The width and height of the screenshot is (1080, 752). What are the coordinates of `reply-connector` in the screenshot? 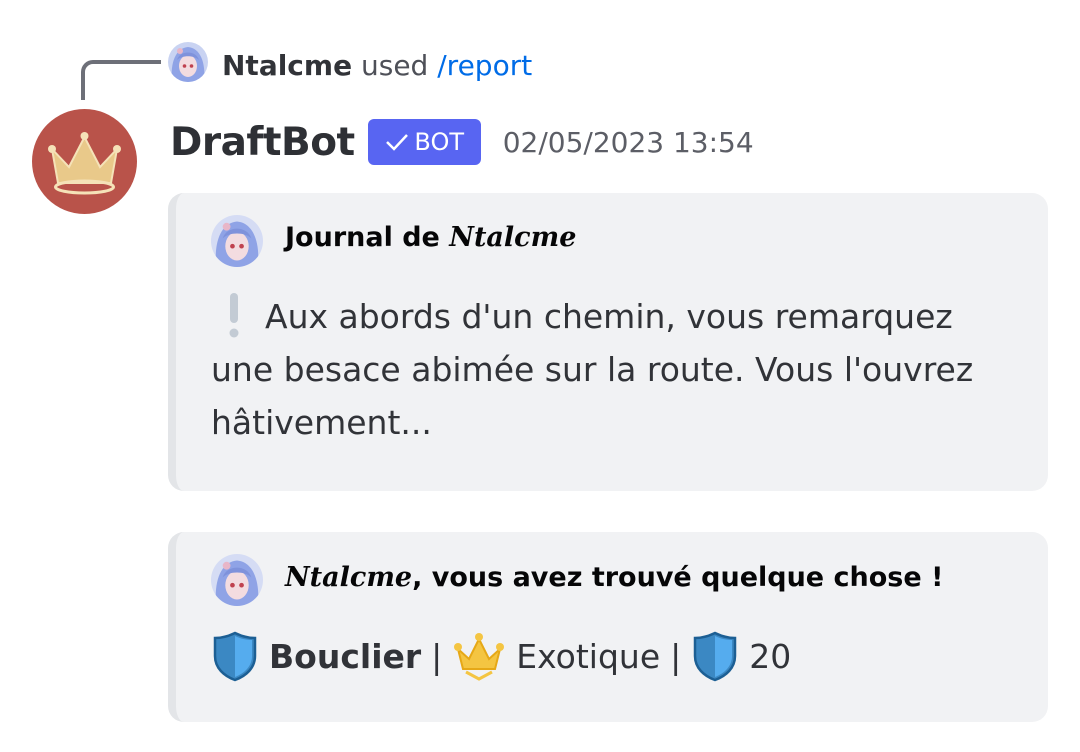 It's located at (121, 80).